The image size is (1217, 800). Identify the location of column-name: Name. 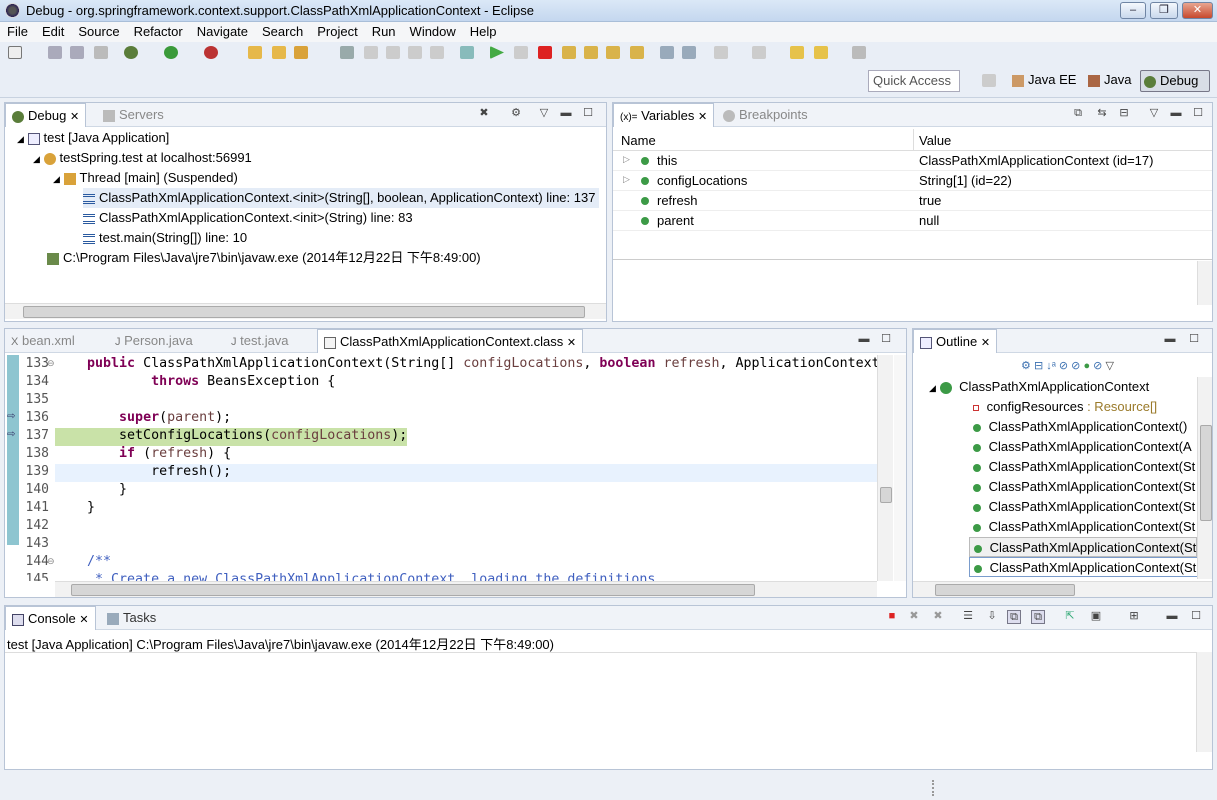
(638, 140).